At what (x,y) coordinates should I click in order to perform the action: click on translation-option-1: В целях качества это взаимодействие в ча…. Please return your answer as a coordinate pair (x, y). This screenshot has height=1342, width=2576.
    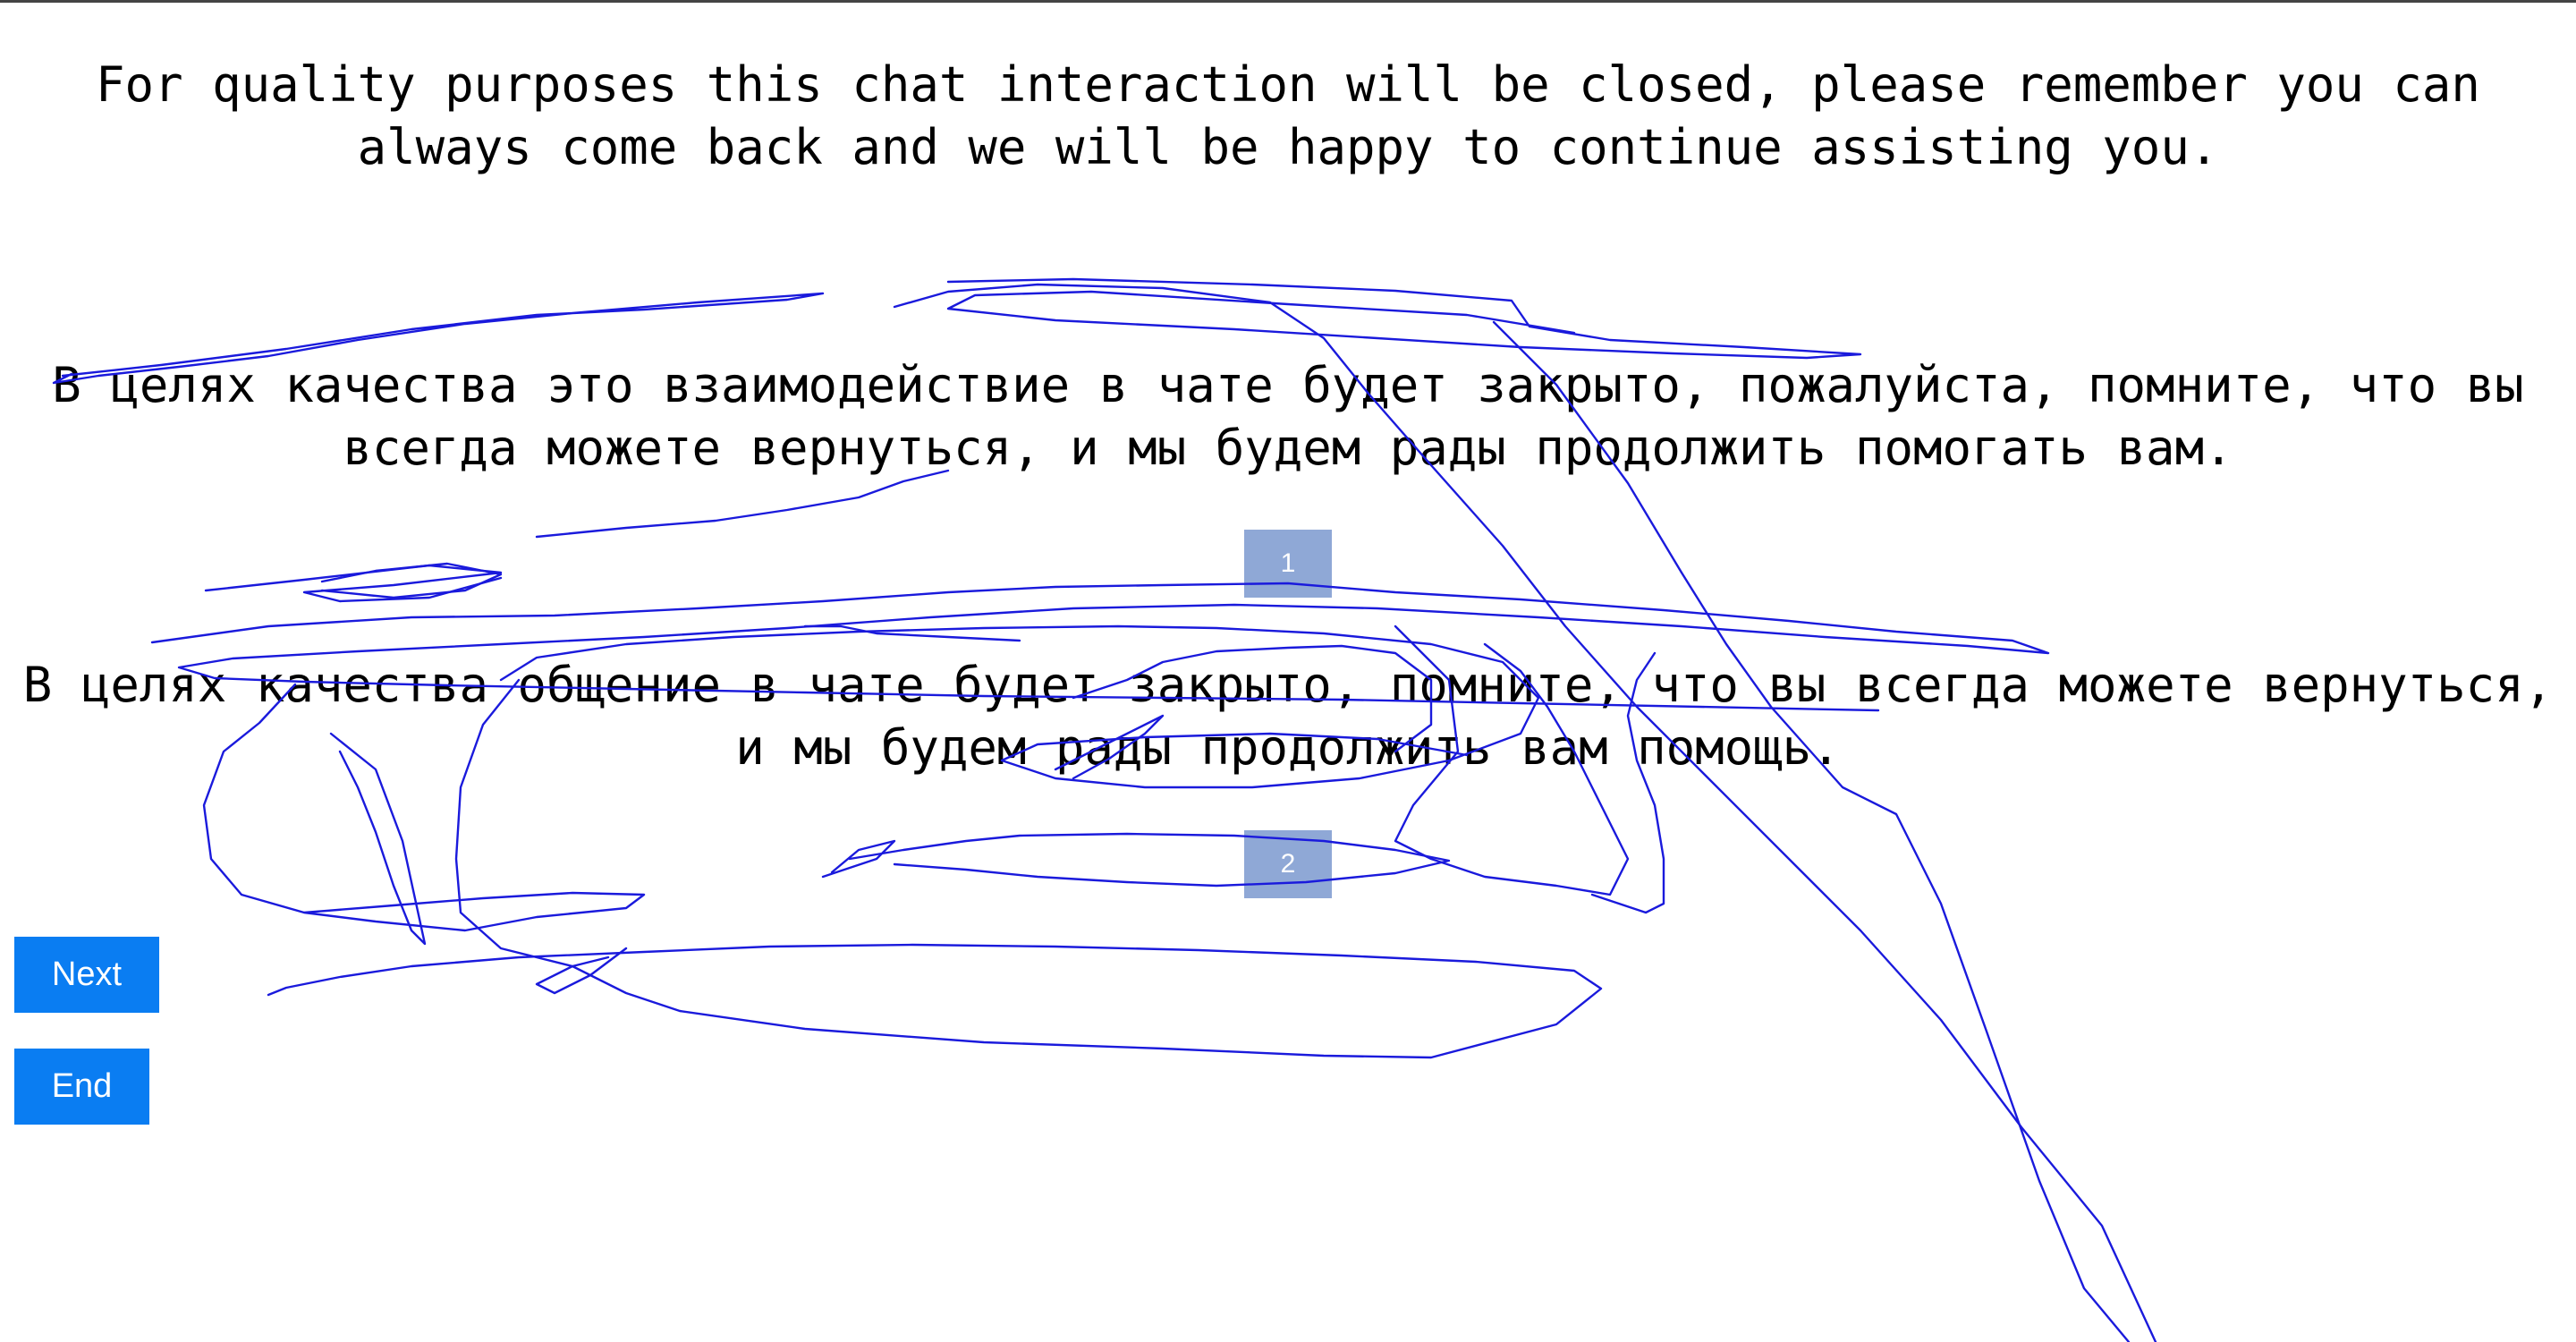
    Looking at the image, I should click on (1288, 417).